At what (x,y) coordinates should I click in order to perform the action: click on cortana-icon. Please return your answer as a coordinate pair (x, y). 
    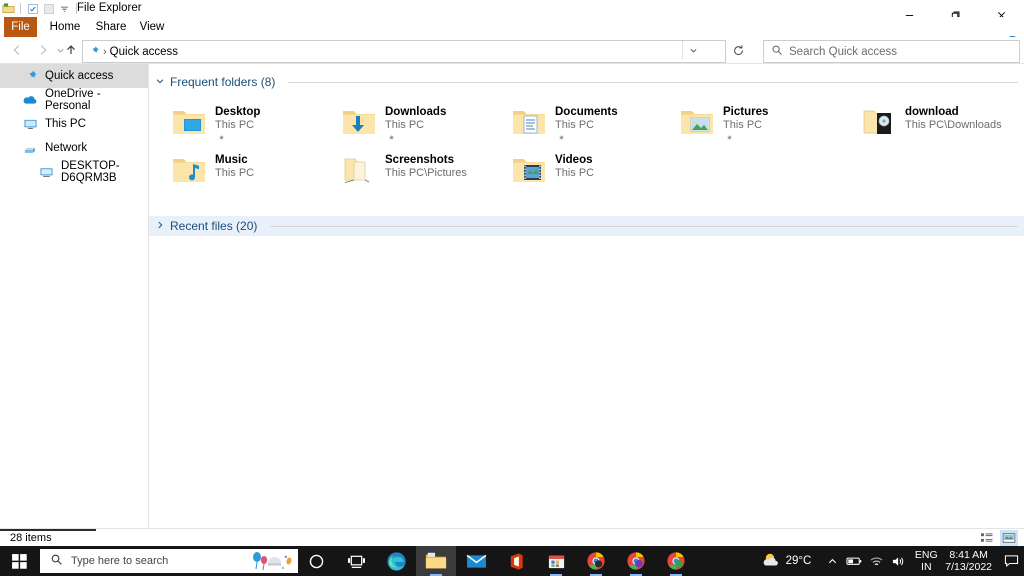
    Looking at the image, I should click on (316, 561).